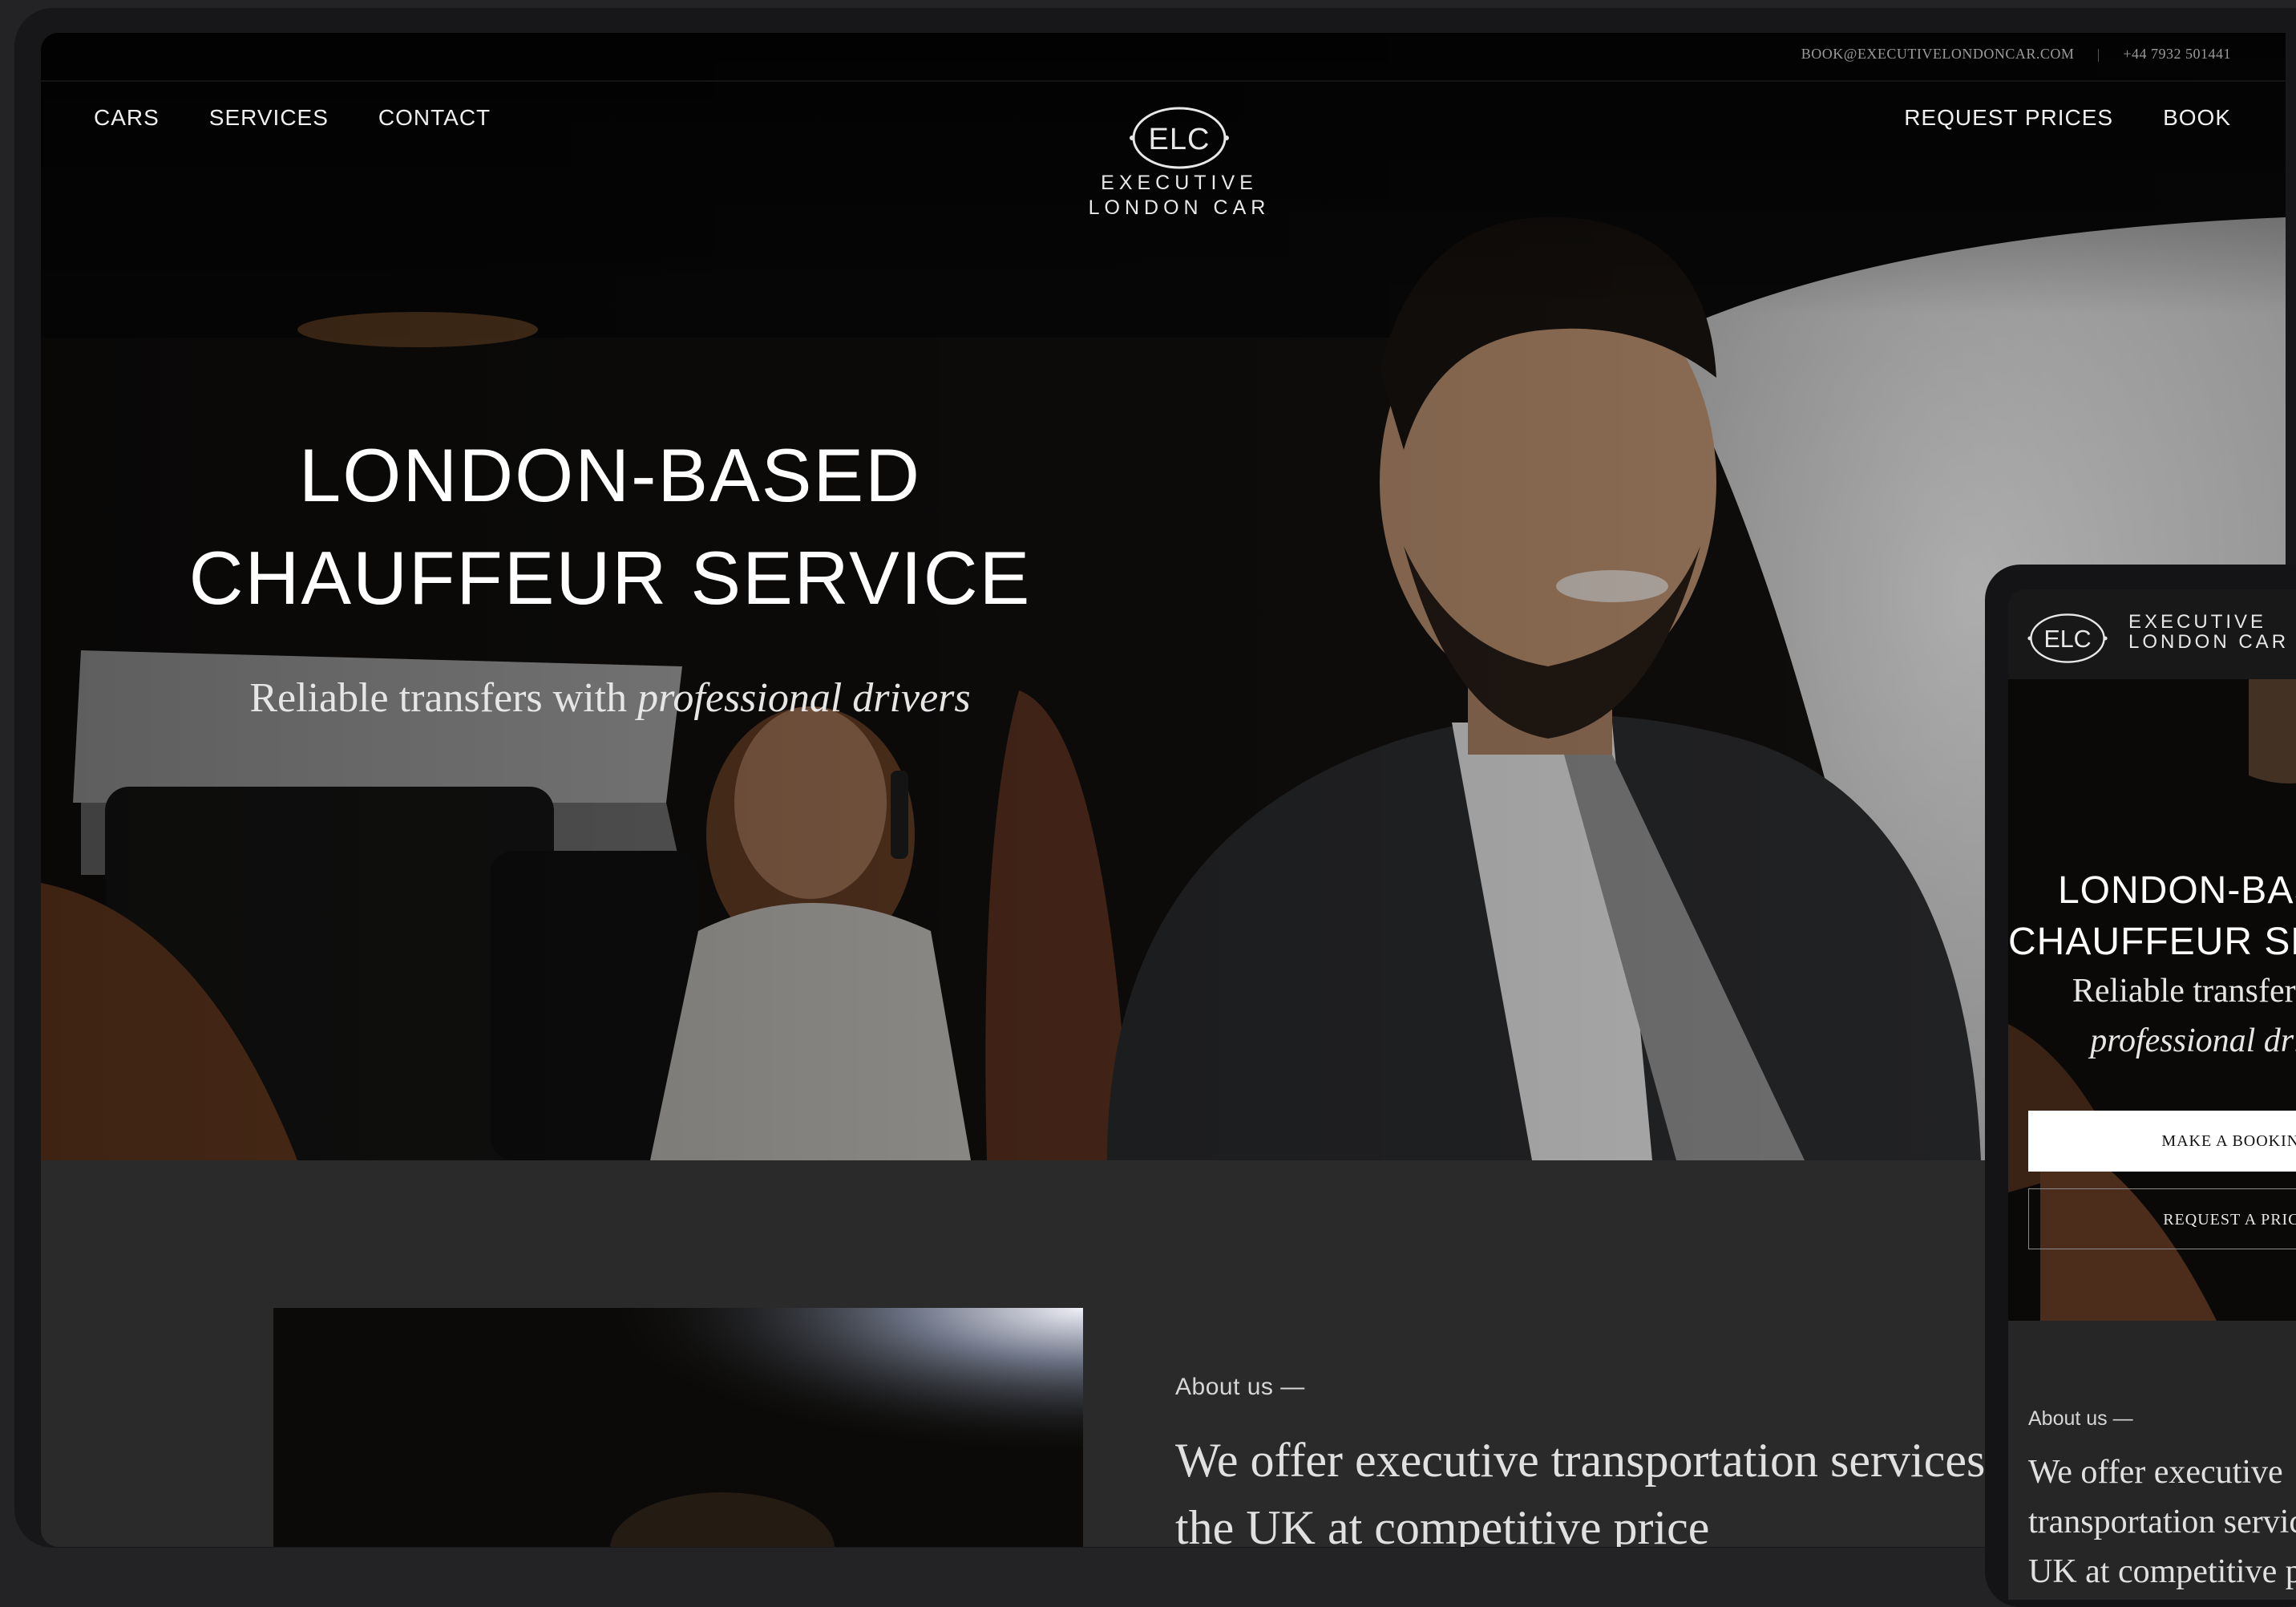  I want to click on mobile-hero-subtitle-line-1: Reliable transfers with, so click(2184, 991).